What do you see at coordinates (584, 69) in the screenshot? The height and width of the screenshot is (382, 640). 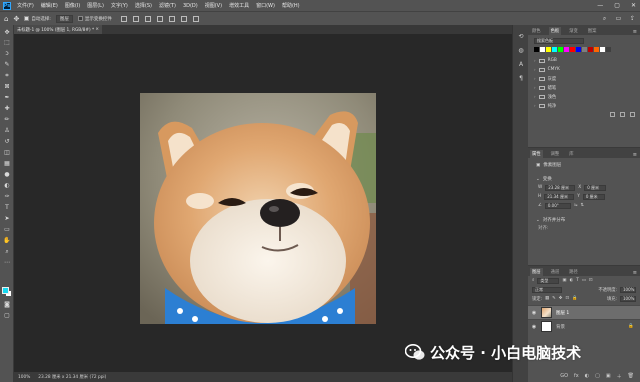 I see `swatch-group-cmyk: › CMYK` at bounding box center [584, 69].